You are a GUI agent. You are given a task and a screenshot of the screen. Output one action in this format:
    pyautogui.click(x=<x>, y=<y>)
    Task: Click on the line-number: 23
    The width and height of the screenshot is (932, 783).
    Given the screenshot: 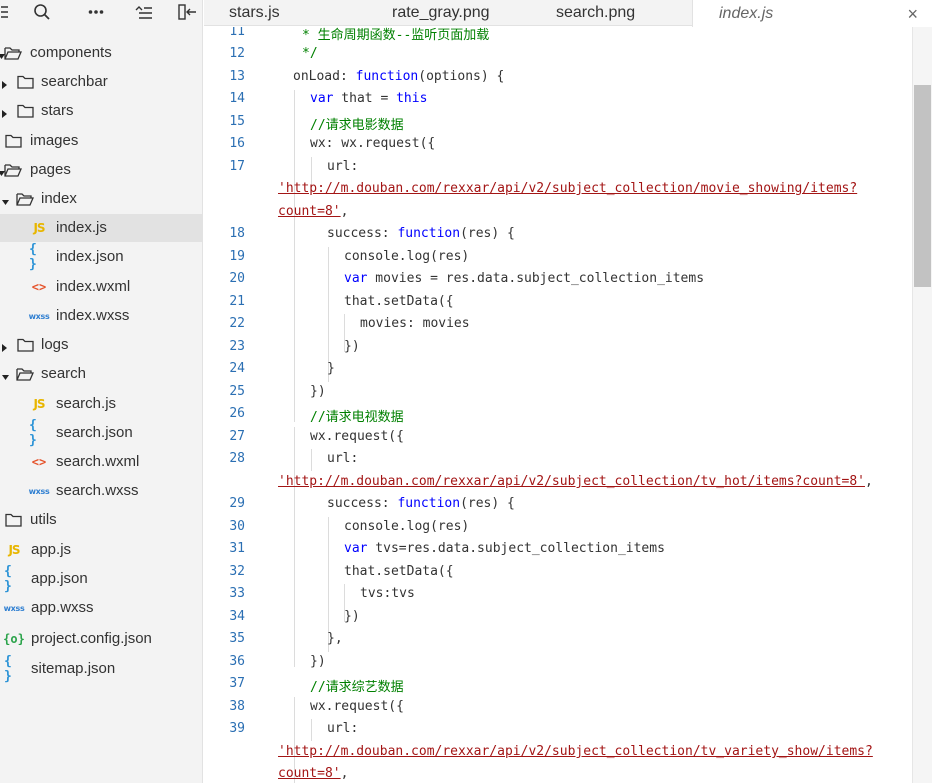 What is the action you would take?
    pyautogui.click(x=237, y=346)
    